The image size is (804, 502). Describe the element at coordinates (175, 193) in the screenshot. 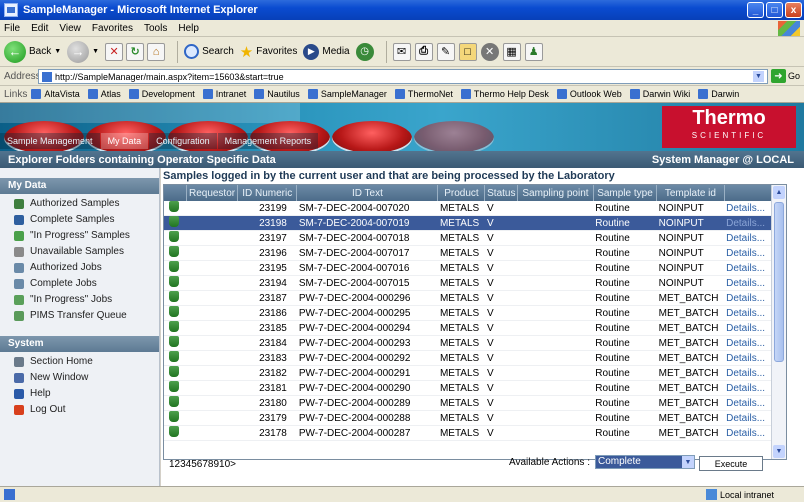

I see `column-header` at that location.